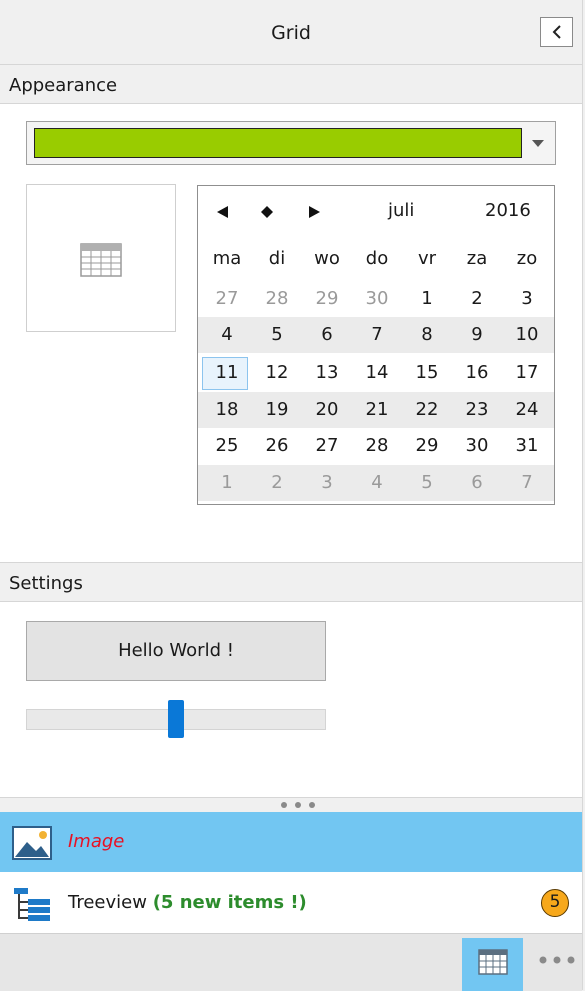 Image resolution: width=585 pixels, height=991 pixels. I want to click on chevron-left-icon, so click(556, 32).